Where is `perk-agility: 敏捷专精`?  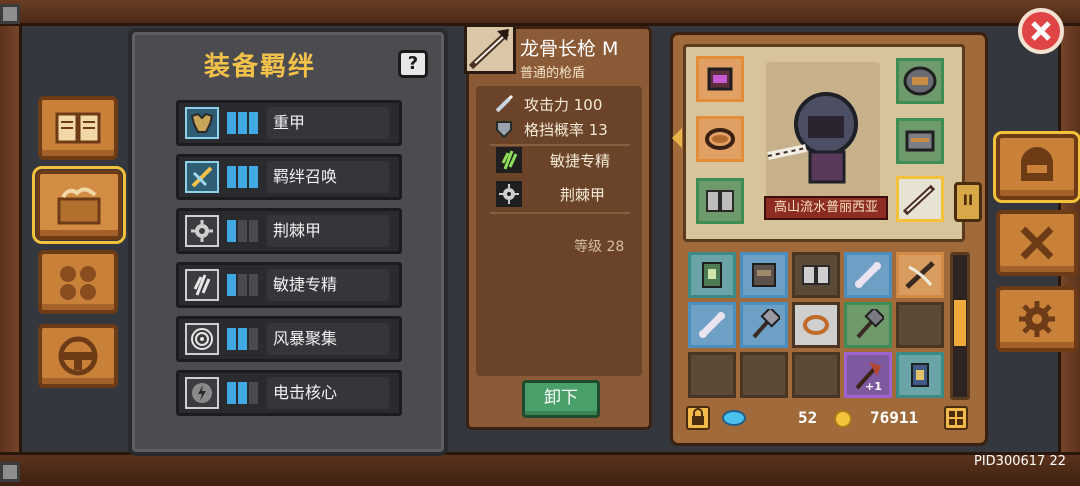
perk-agility: 敏捷专精 is located at coordinates (553, 160).